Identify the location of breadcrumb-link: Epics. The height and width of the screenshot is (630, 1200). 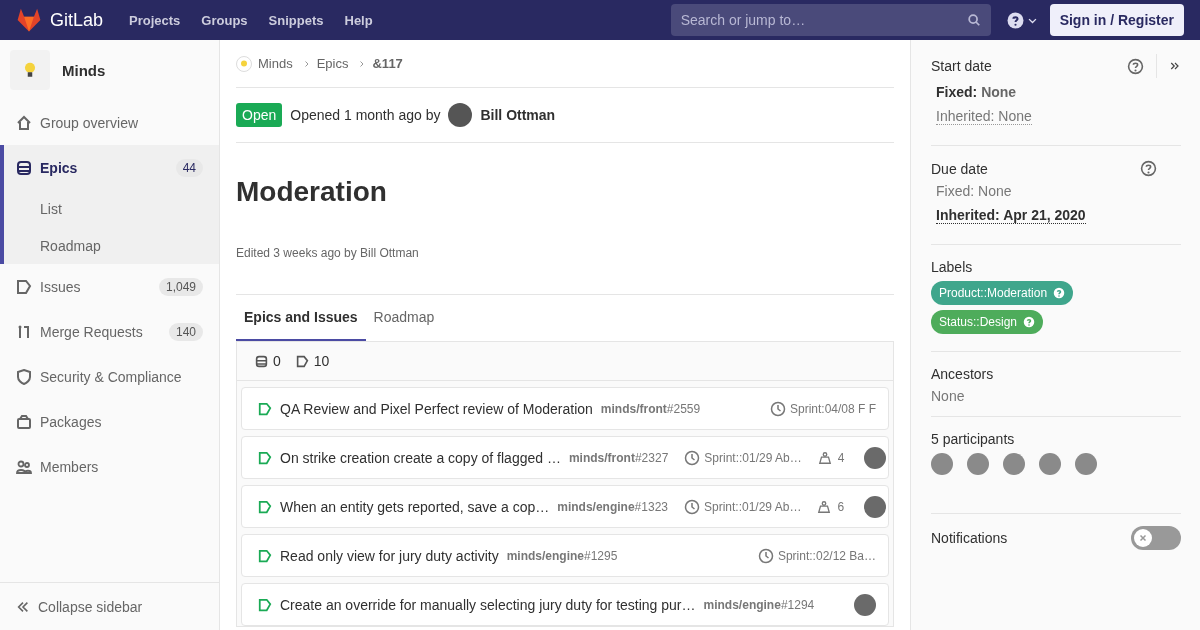
(332, 63).